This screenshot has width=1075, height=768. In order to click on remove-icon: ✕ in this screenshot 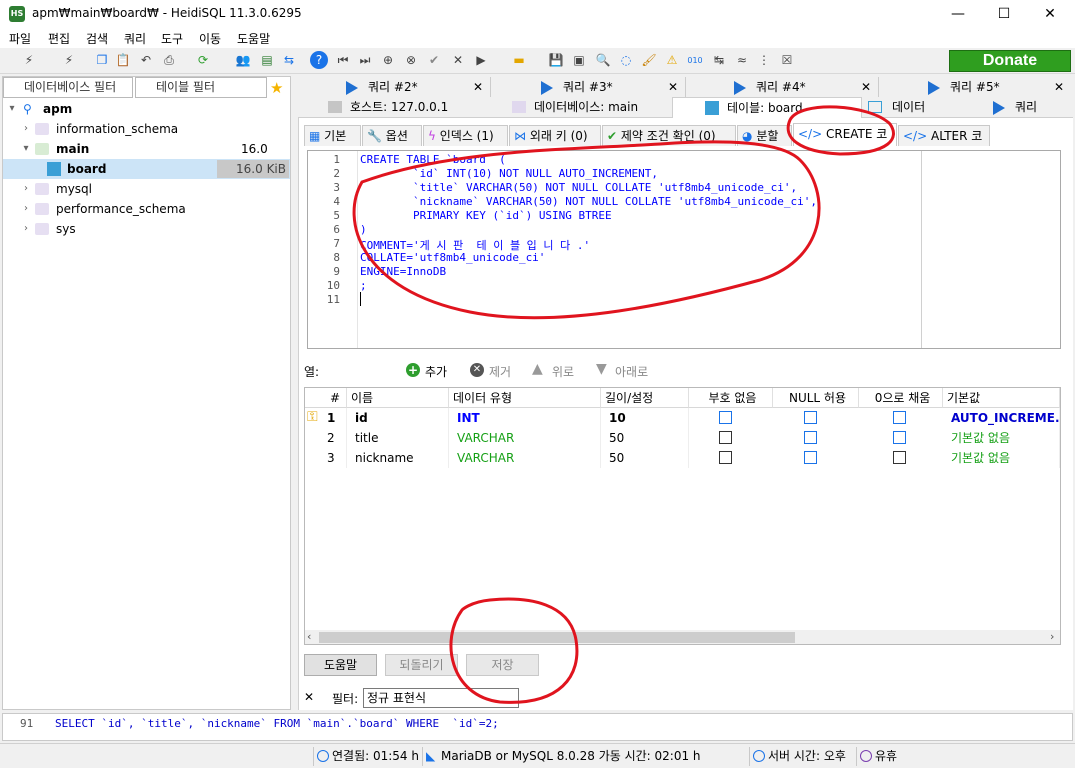, I will do `click(477, 370)`.